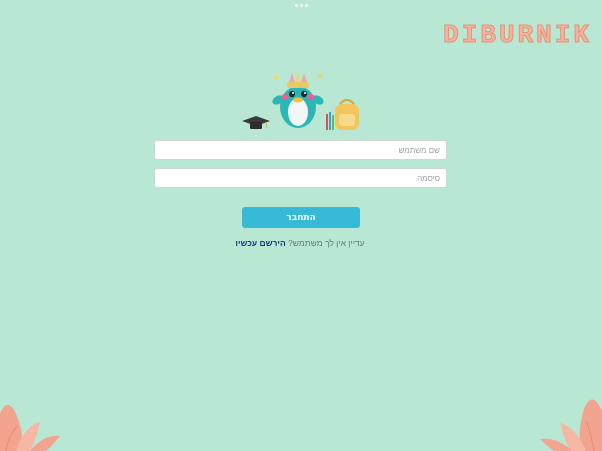 The width and height of the screenshot is (602, 451). I want to click on register-link: הירשם עכשיו, so click(260, 243).